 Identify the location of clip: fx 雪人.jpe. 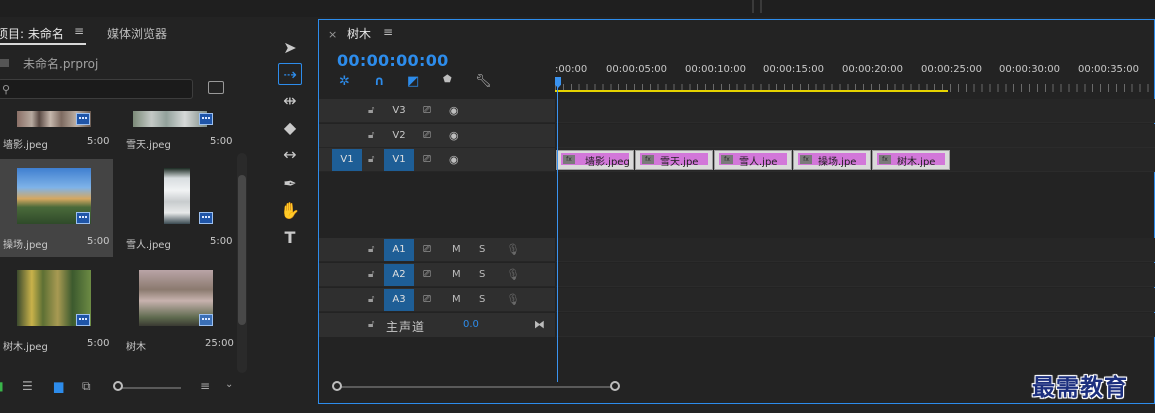
(753, 160).